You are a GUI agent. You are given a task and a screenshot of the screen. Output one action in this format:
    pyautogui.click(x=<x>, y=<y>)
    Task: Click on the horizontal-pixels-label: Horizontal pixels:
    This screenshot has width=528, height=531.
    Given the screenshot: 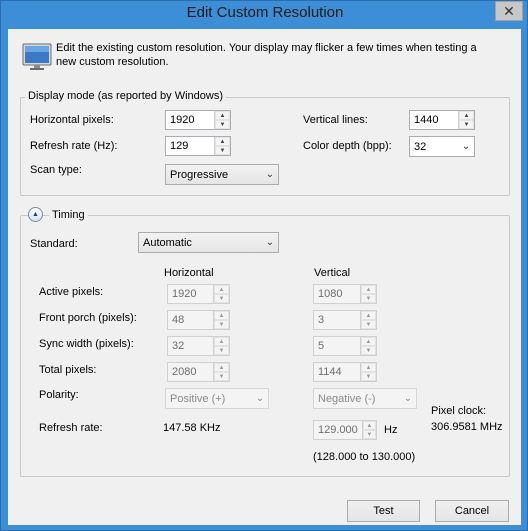 What is the action you would take?
    pyautogui.click(x=72, y=120)
    